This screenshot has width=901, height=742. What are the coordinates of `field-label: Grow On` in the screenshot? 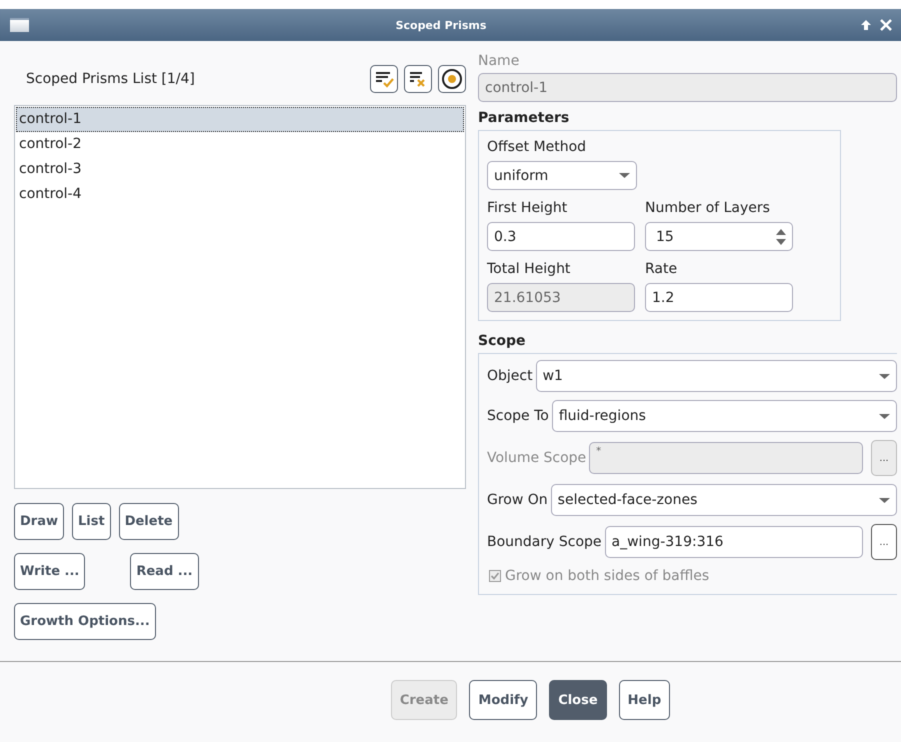 It's located at (517, 500).